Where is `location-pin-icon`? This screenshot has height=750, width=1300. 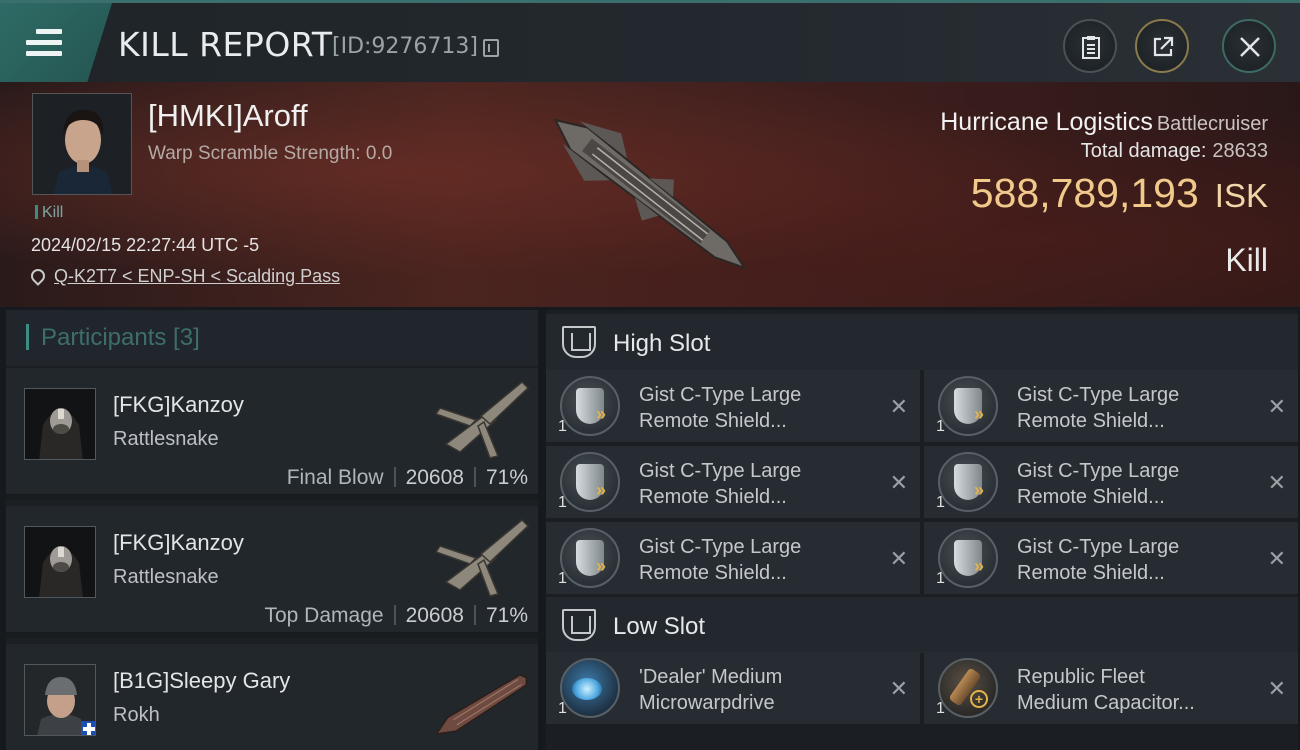 location-pin-icon is located at coordinates (38, 276).